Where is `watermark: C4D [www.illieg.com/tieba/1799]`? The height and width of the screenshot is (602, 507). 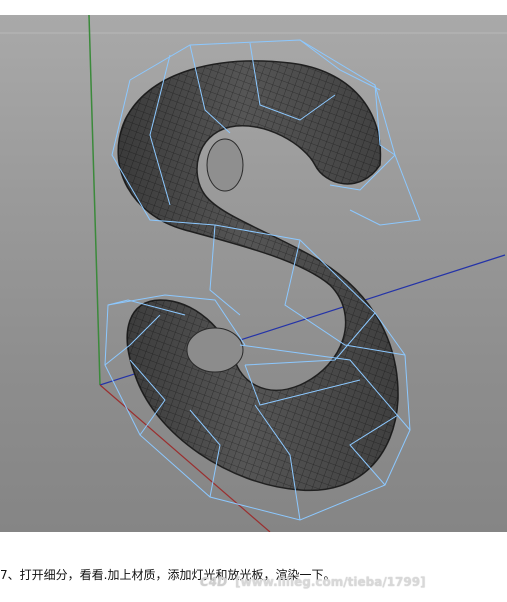 watermark: C4D [www.illieg.com/tieba/1799] is located at coordinates (313, 582).